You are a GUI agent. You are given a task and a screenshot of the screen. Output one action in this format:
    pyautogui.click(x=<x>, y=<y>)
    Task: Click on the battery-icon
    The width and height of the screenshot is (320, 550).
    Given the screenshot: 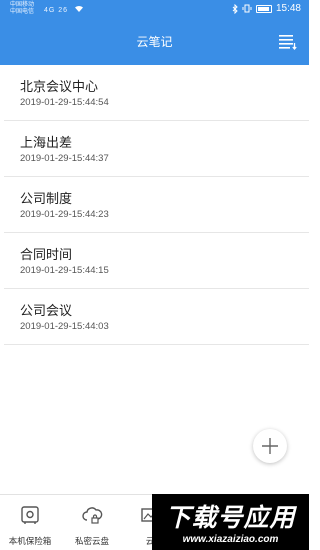 What is the action you would take?
    pyautogui.click(x=263, y=8)
    